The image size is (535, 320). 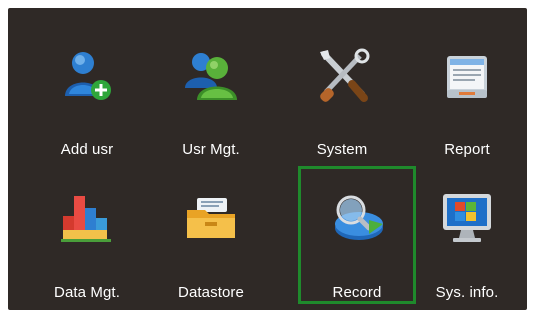 What do you see at coordinates (467, 149) in the screenshot?
I see `menu-item-label: Report` at bounding box center [467, 149].